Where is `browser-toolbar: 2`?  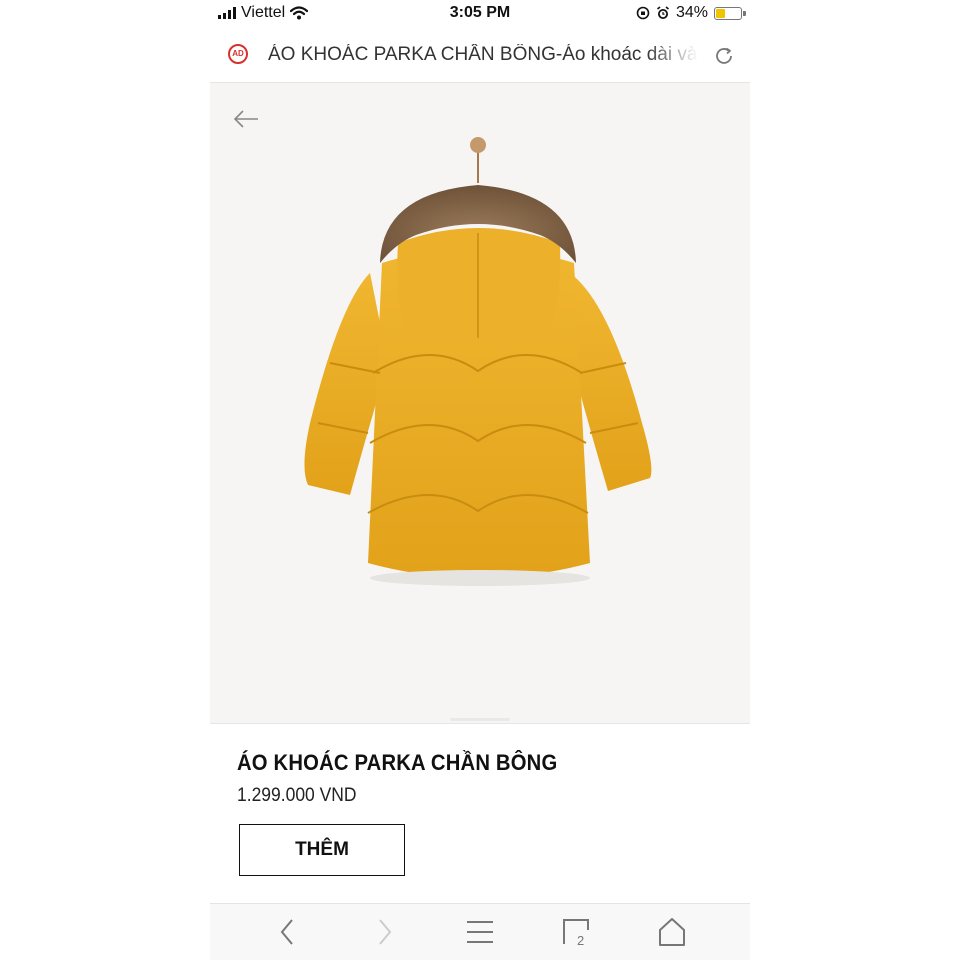 browser-toolbar: 2 is located at coordinates (480, 931).